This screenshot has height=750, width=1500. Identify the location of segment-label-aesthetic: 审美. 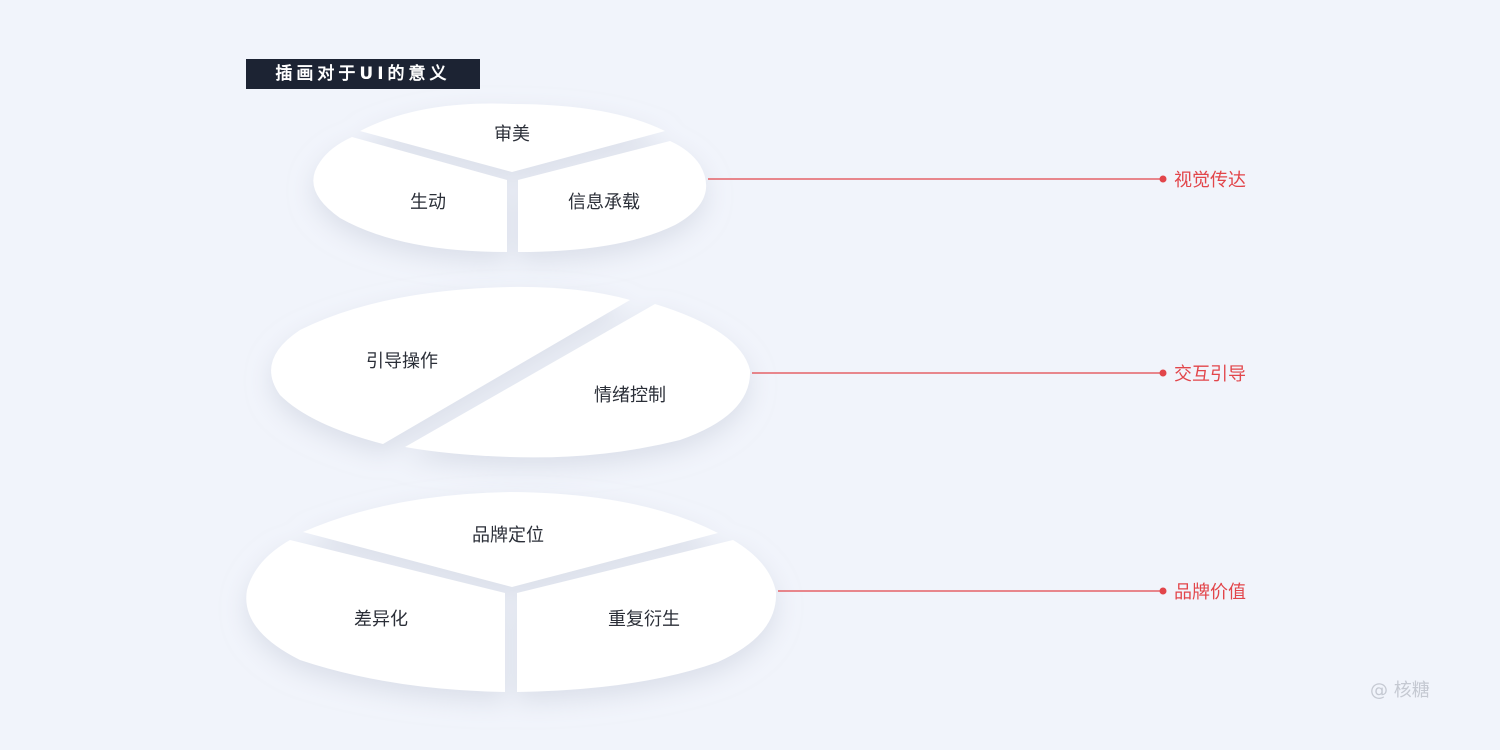
(512, 134).